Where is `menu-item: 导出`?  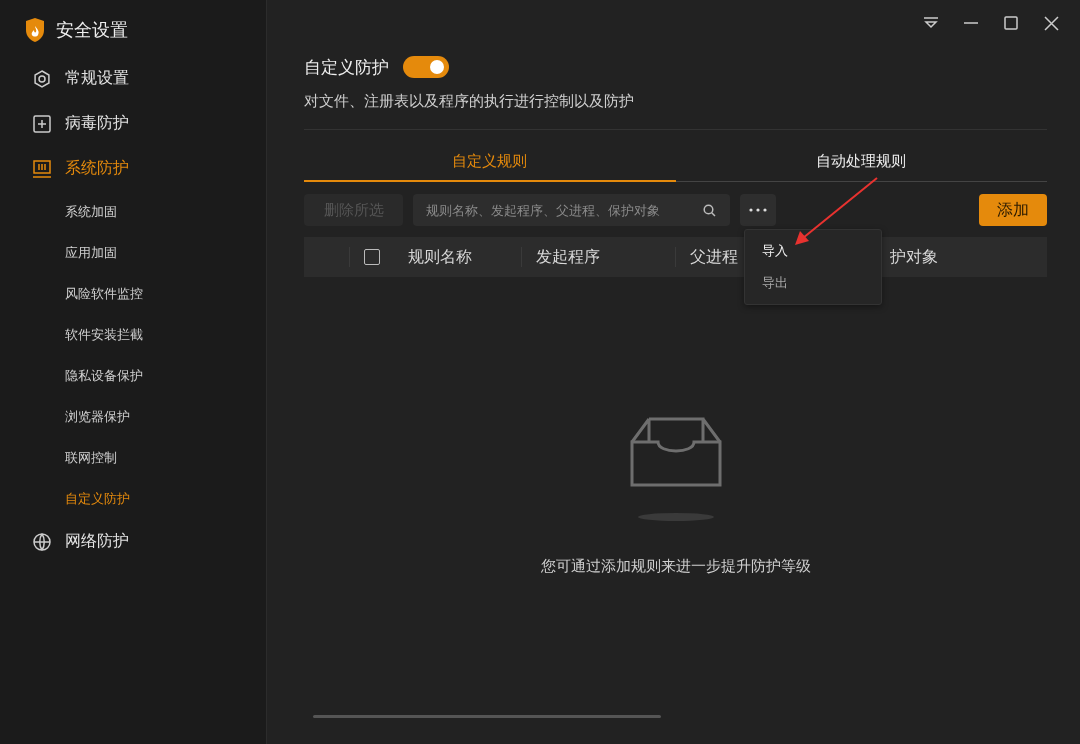
menu-item: 导出 is located at coordinates (813, 283).